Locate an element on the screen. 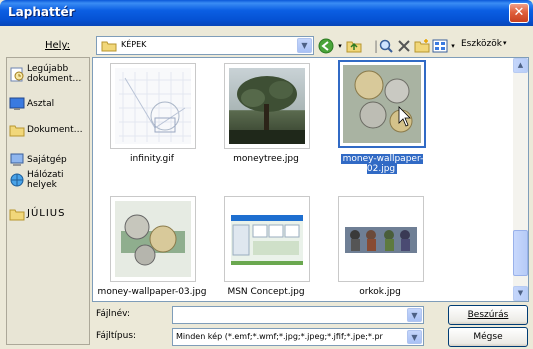  location-label: Hely: is located at coordinates (58, 45).